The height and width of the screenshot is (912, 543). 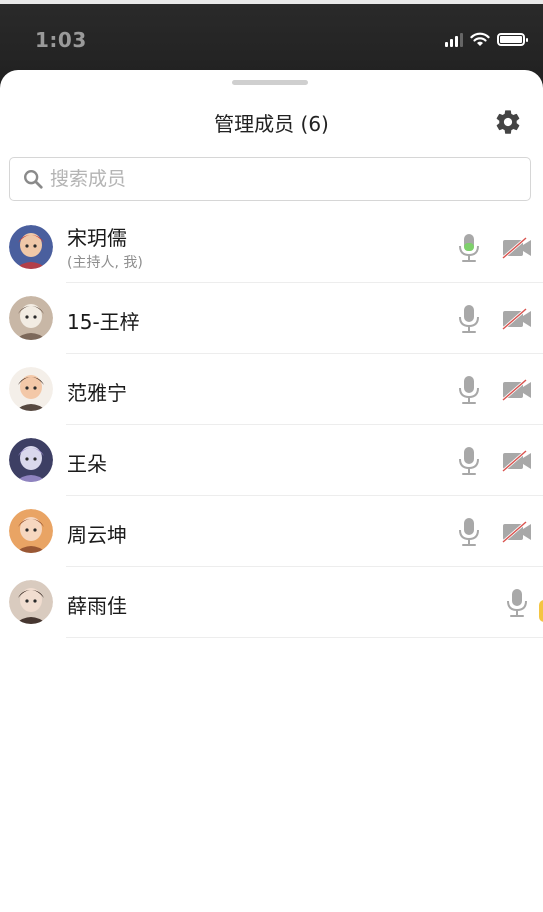 What do you see at coordinates (271, 460) in the screenshot?
I see `member-row: 王朵` at bounding box center [271, 460].